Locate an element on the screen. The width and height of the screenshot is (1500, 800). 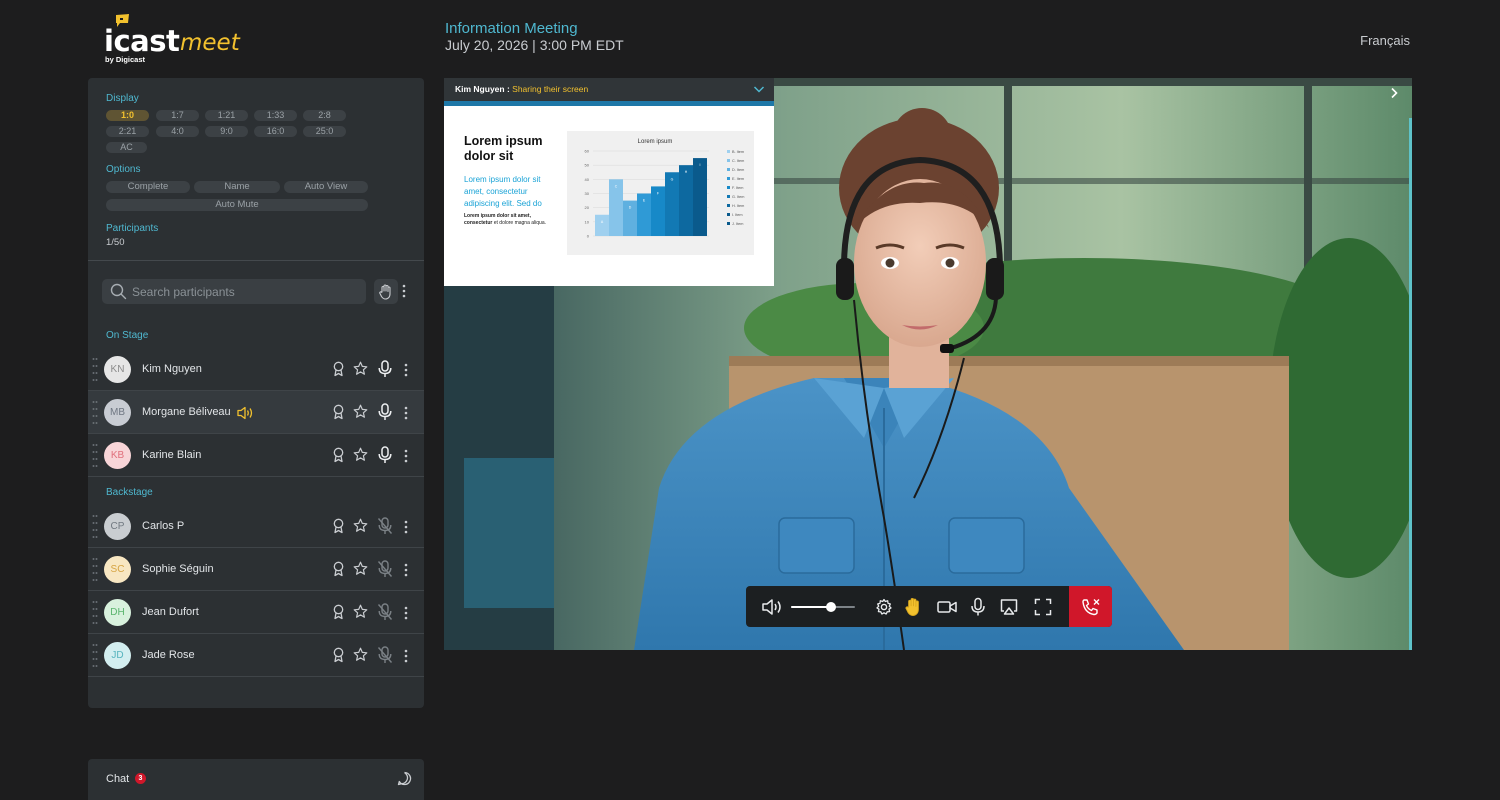
meeting-title: Information Meeting is located at coordinates (511, 28).